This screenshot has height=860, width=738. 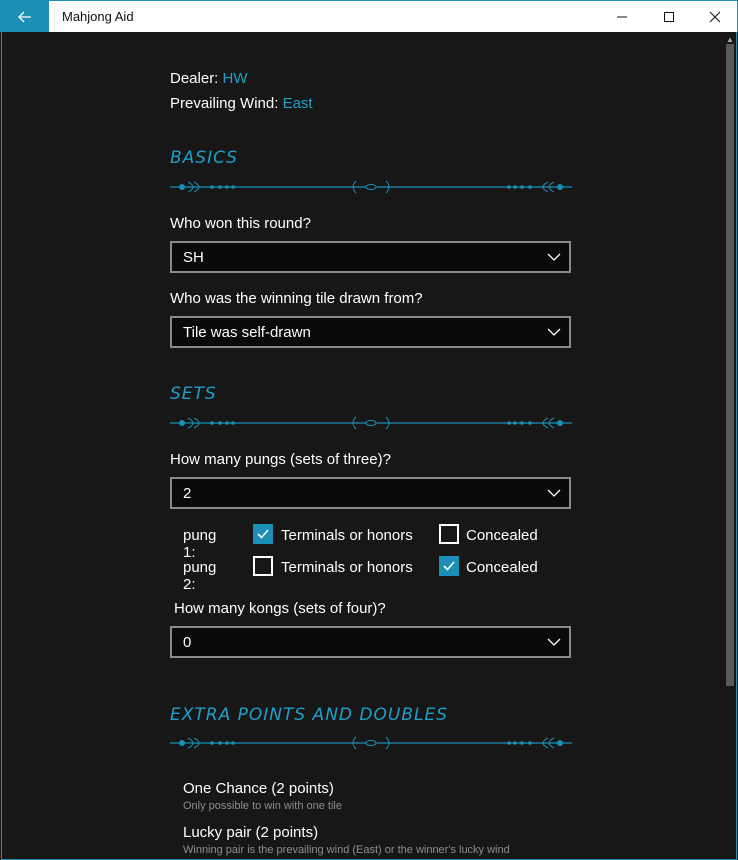 I want to click on scroll-up-icon: ▲, so click(x=730, y=40).